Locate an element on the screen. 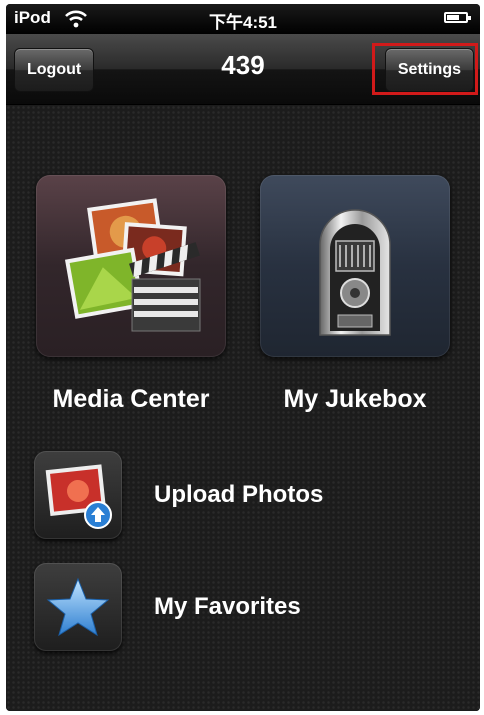  media-center-label: Media Center is located at coordinates (131, 399).